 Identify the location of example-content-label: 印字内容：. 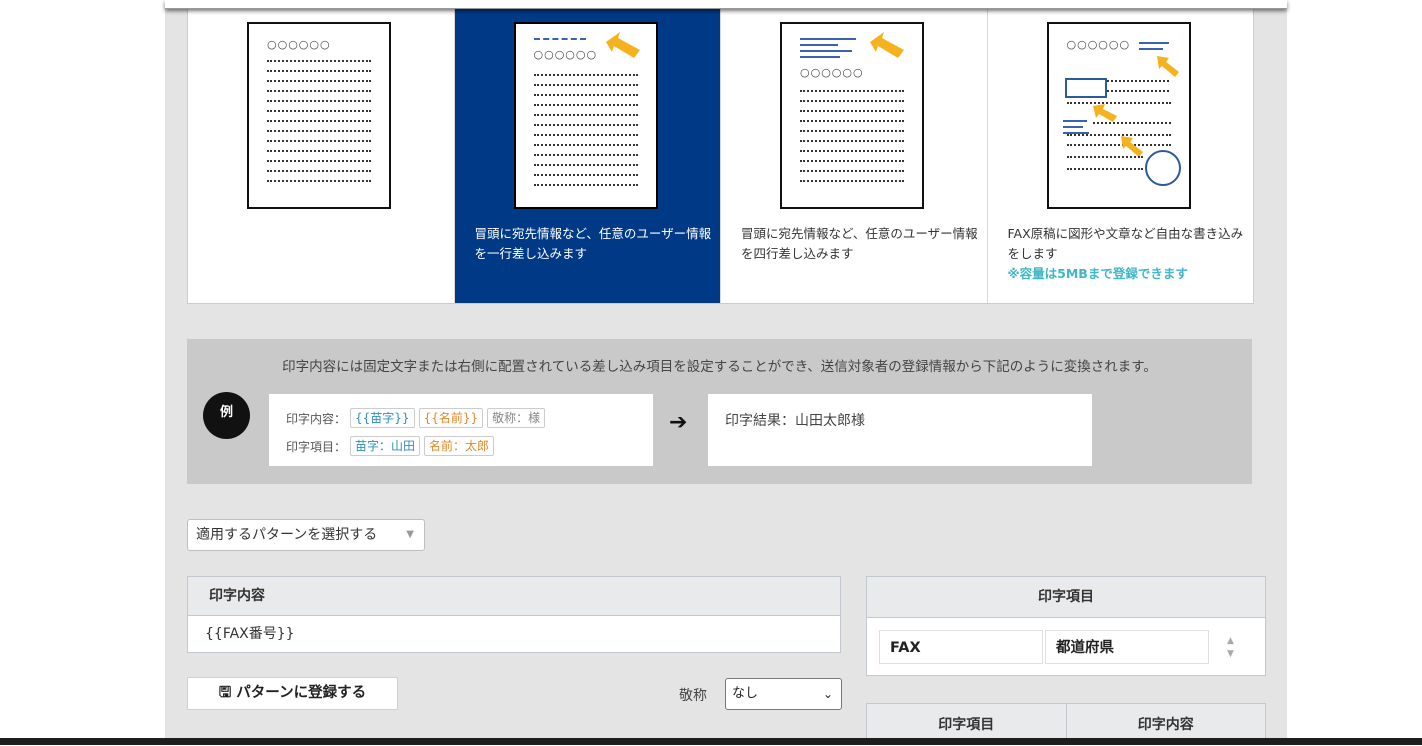
(316, 418).